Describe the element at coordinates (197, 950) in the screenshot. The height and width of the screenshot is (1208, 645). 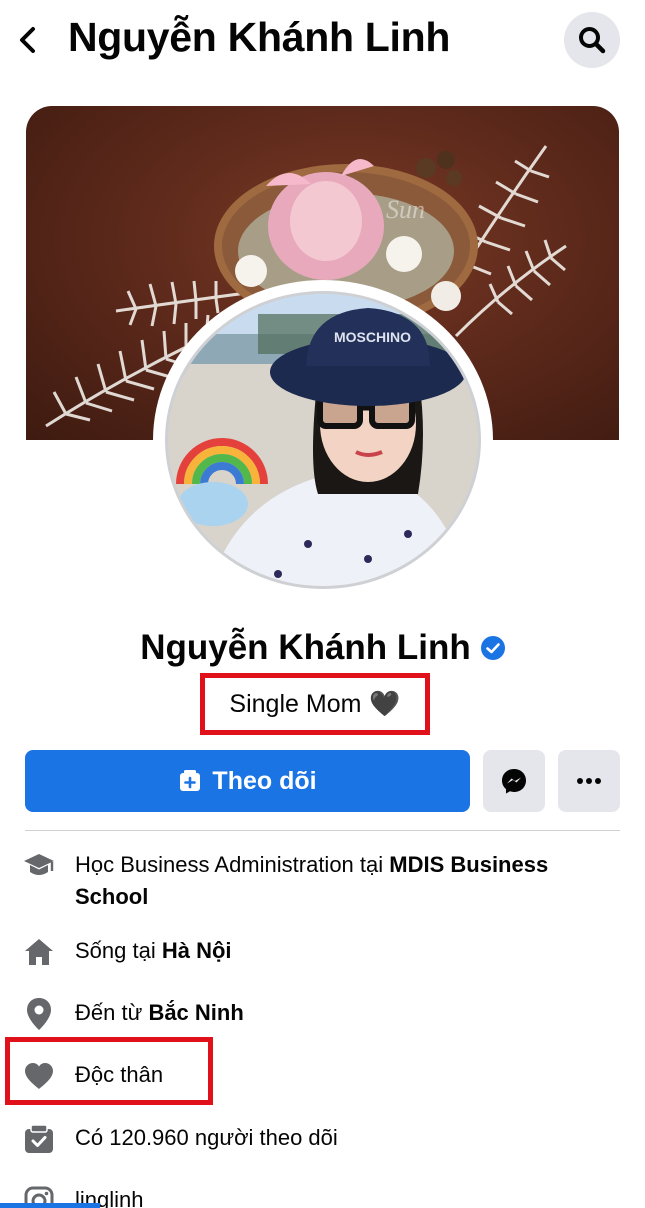
I see `lives-city: Hà Nội` at that location.